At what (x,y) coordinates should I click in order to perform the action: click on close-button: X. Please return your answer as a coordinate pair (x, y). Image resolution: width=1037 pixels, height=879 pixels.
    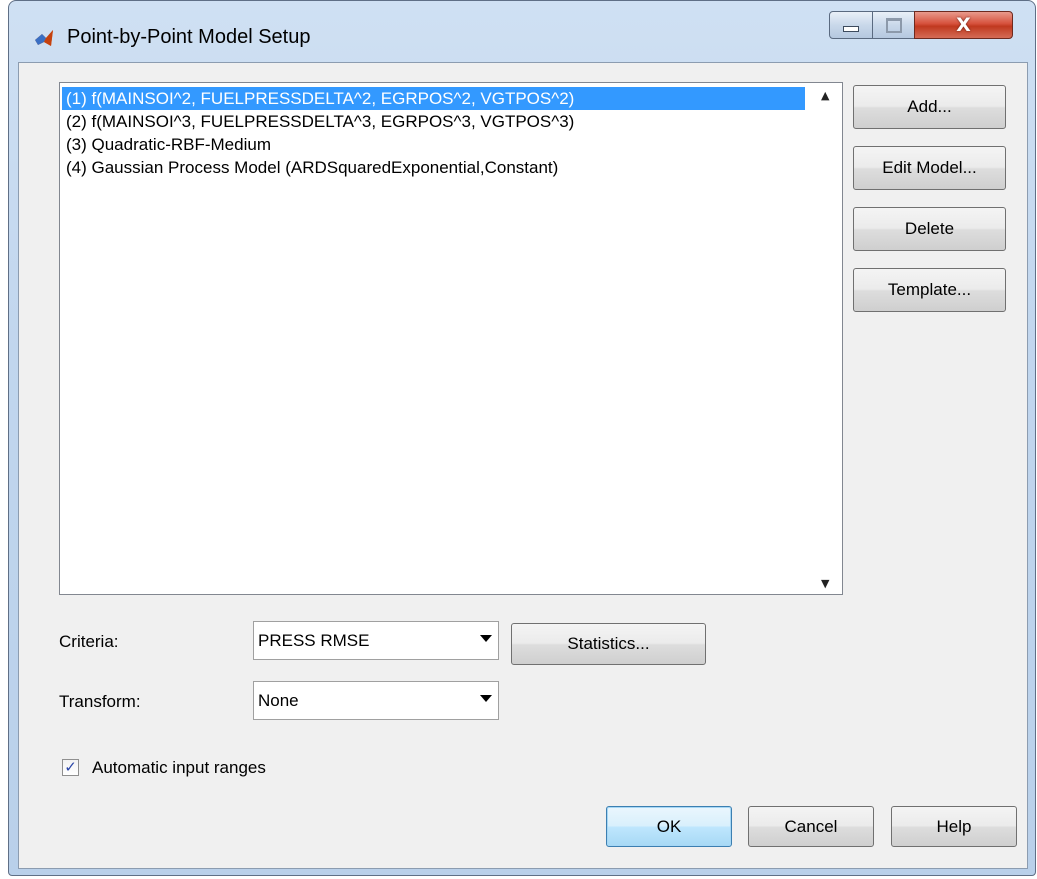
    Looking at the image, I should click on (963, 25).